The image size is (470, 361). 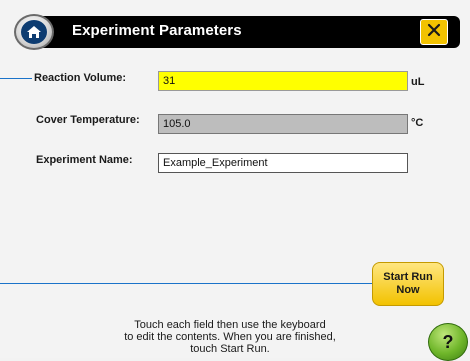 What do you see at coordinates (88, 120) in the screenshot?
I see `cover-temperature-label: Cover Temperature:` at bounding box center [88, 120].